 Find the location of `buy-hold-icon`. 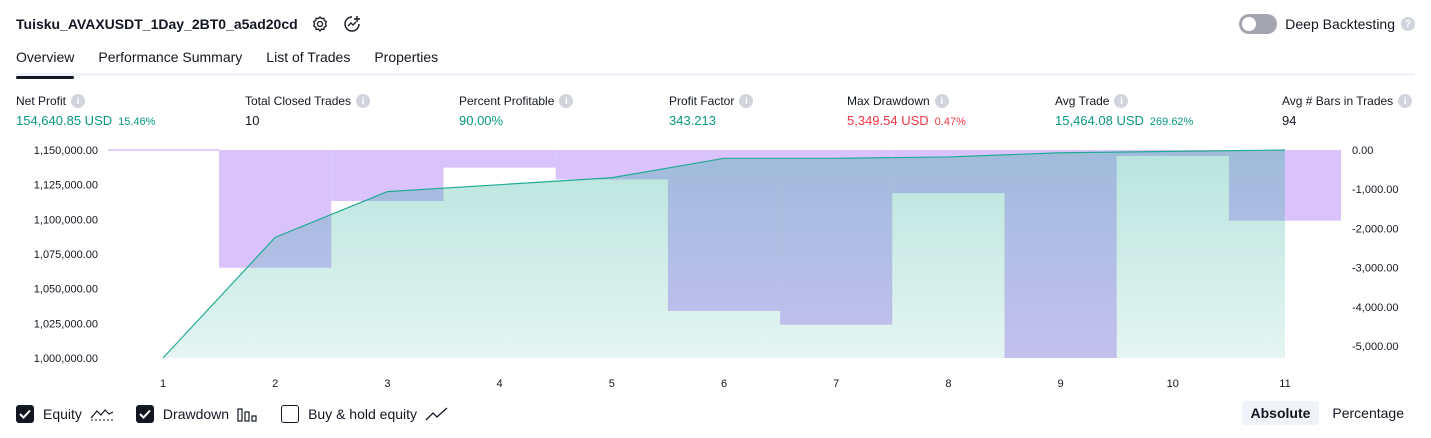

buy-hold-icon is located at coordinates (436, 414).